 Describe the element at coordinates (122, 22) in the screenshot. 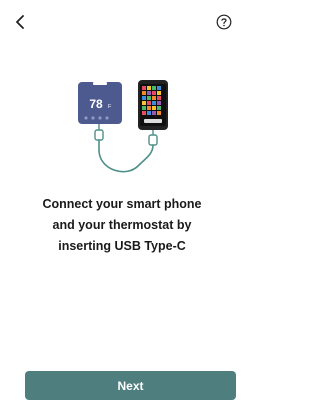

I see `top-bar` at that location.